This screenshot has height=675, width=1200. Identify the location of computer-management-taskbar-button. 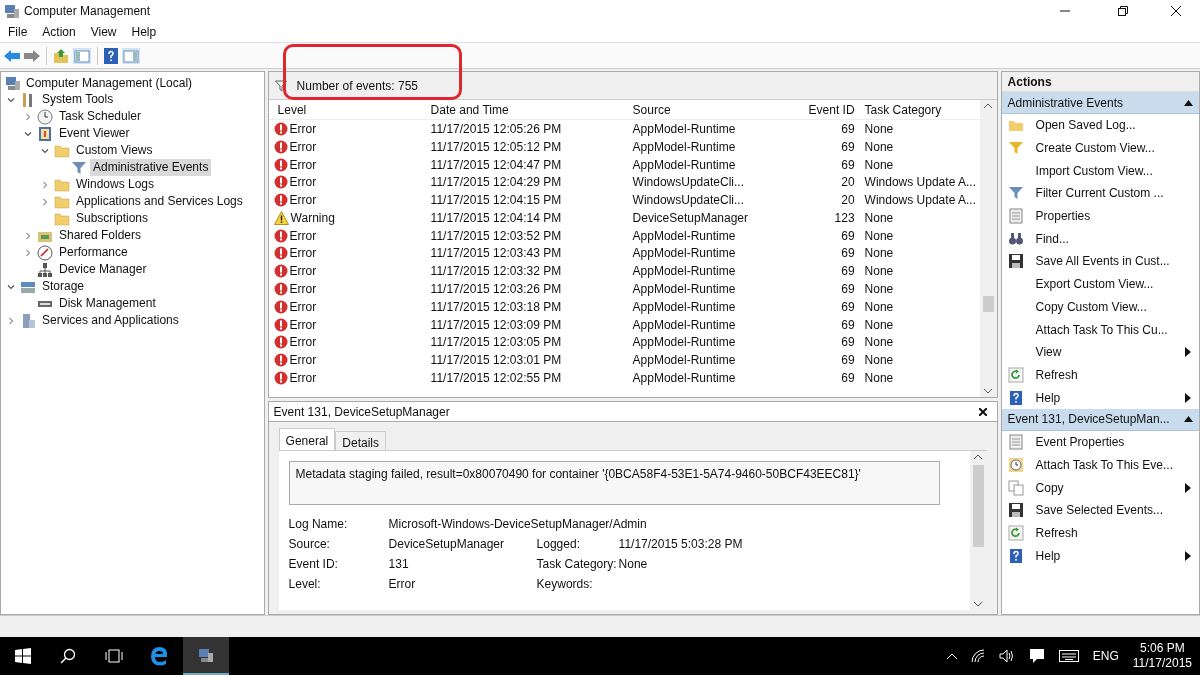
(206, 656).